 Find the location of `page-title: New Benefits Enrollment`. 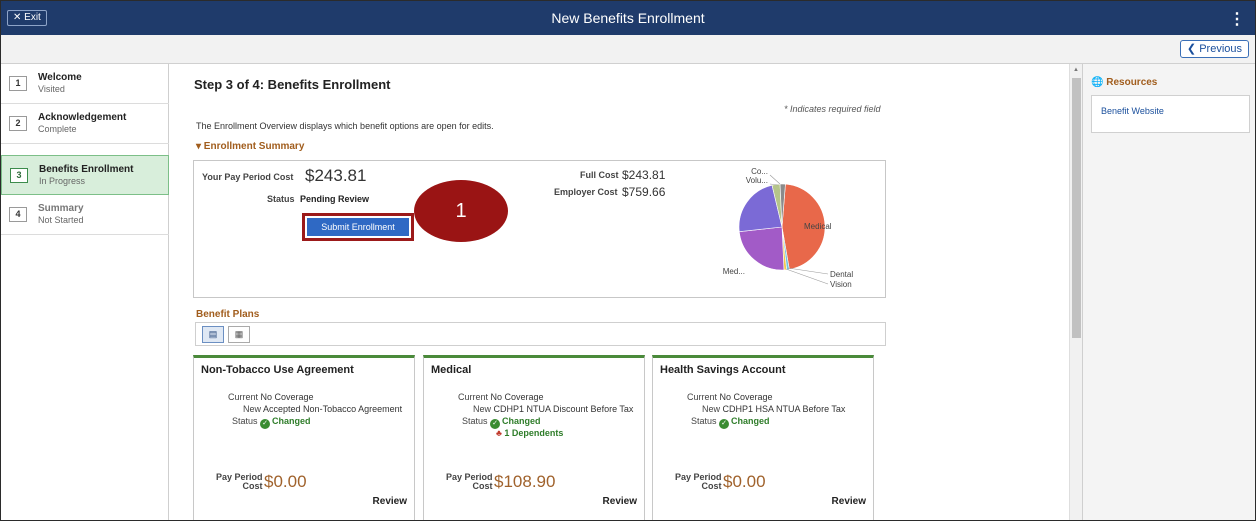

page-title: New Benefits Enrollment is located at coordinates (628, 18).